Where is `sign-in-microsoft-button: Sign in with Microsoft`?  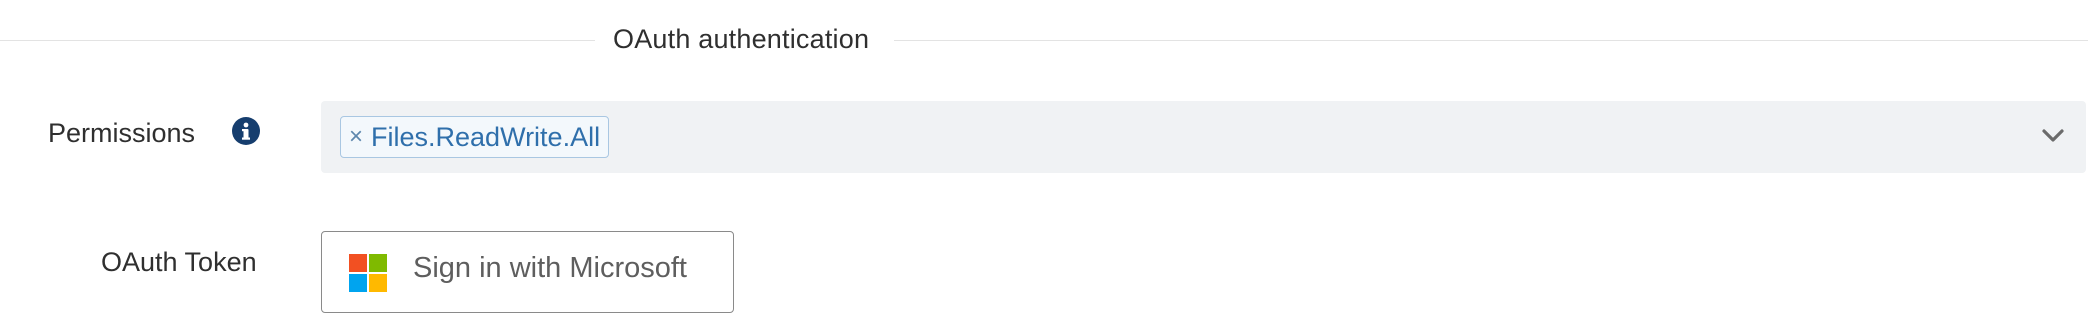
sign-in-microsoft-button: Sign in with Microsoft is located at coordinates (527, 272).